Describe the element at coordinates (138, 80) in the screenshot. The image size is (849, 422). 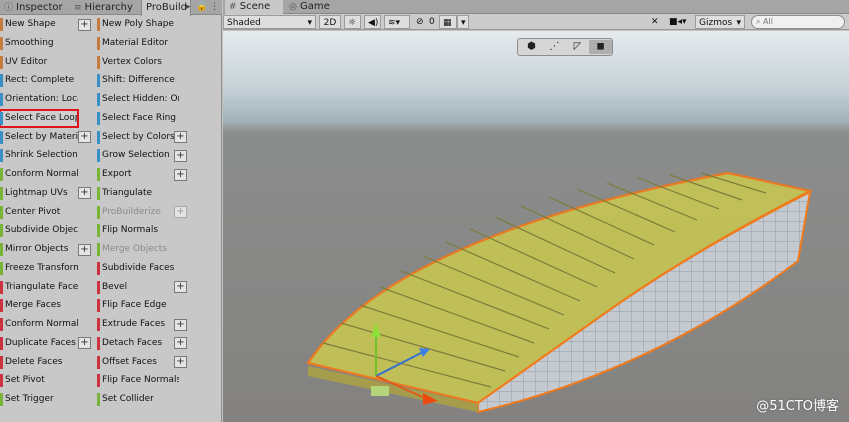
I see `probuilder-button: Shift: Difference` at that location.